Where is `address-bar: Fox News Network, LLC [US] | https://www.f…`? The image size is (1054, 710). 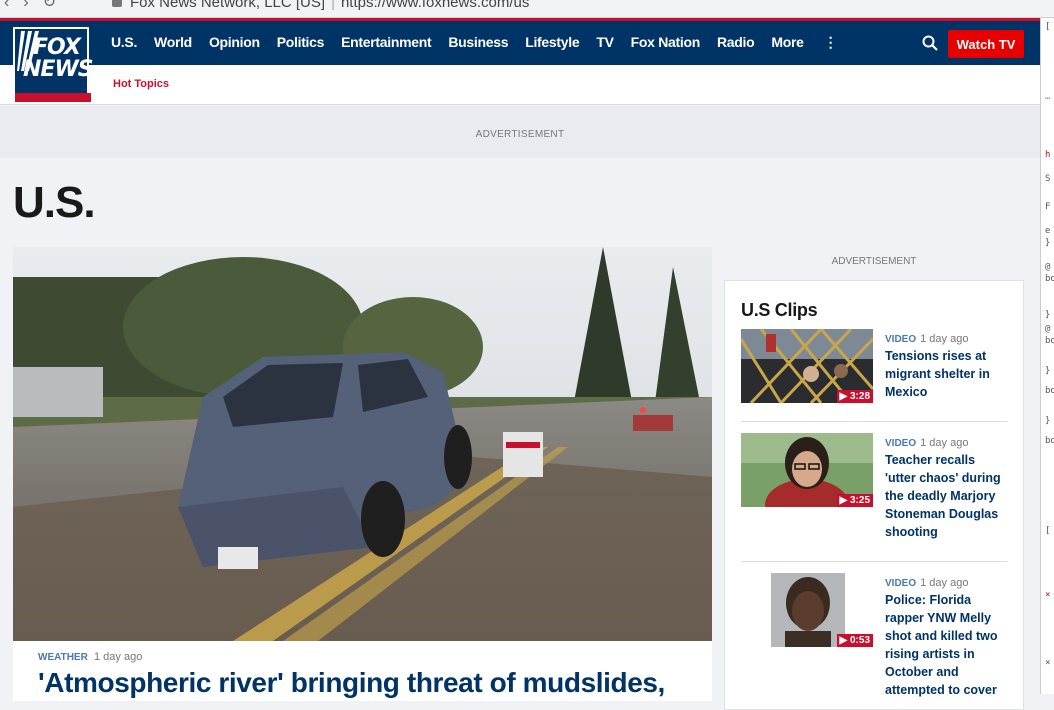 address-bar: Fox News Network, LLC [US] | https://www.f… is located at coordinates (320, 5).